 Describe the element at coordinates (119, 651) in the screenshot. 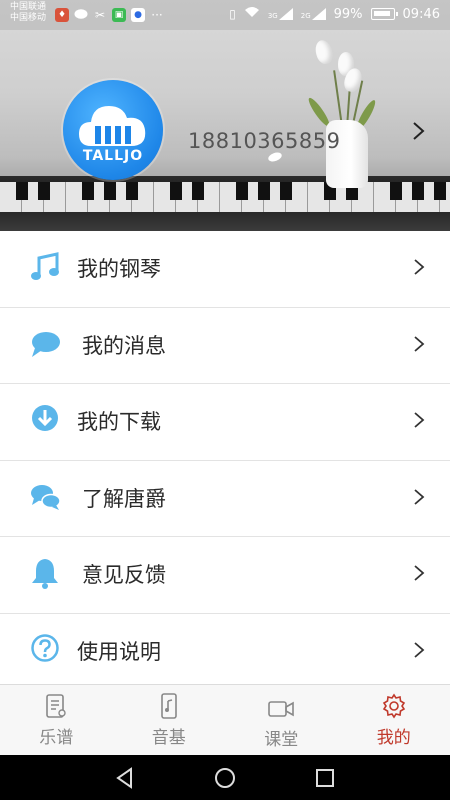

I see `menu-item-label: 使用说明` at that location.